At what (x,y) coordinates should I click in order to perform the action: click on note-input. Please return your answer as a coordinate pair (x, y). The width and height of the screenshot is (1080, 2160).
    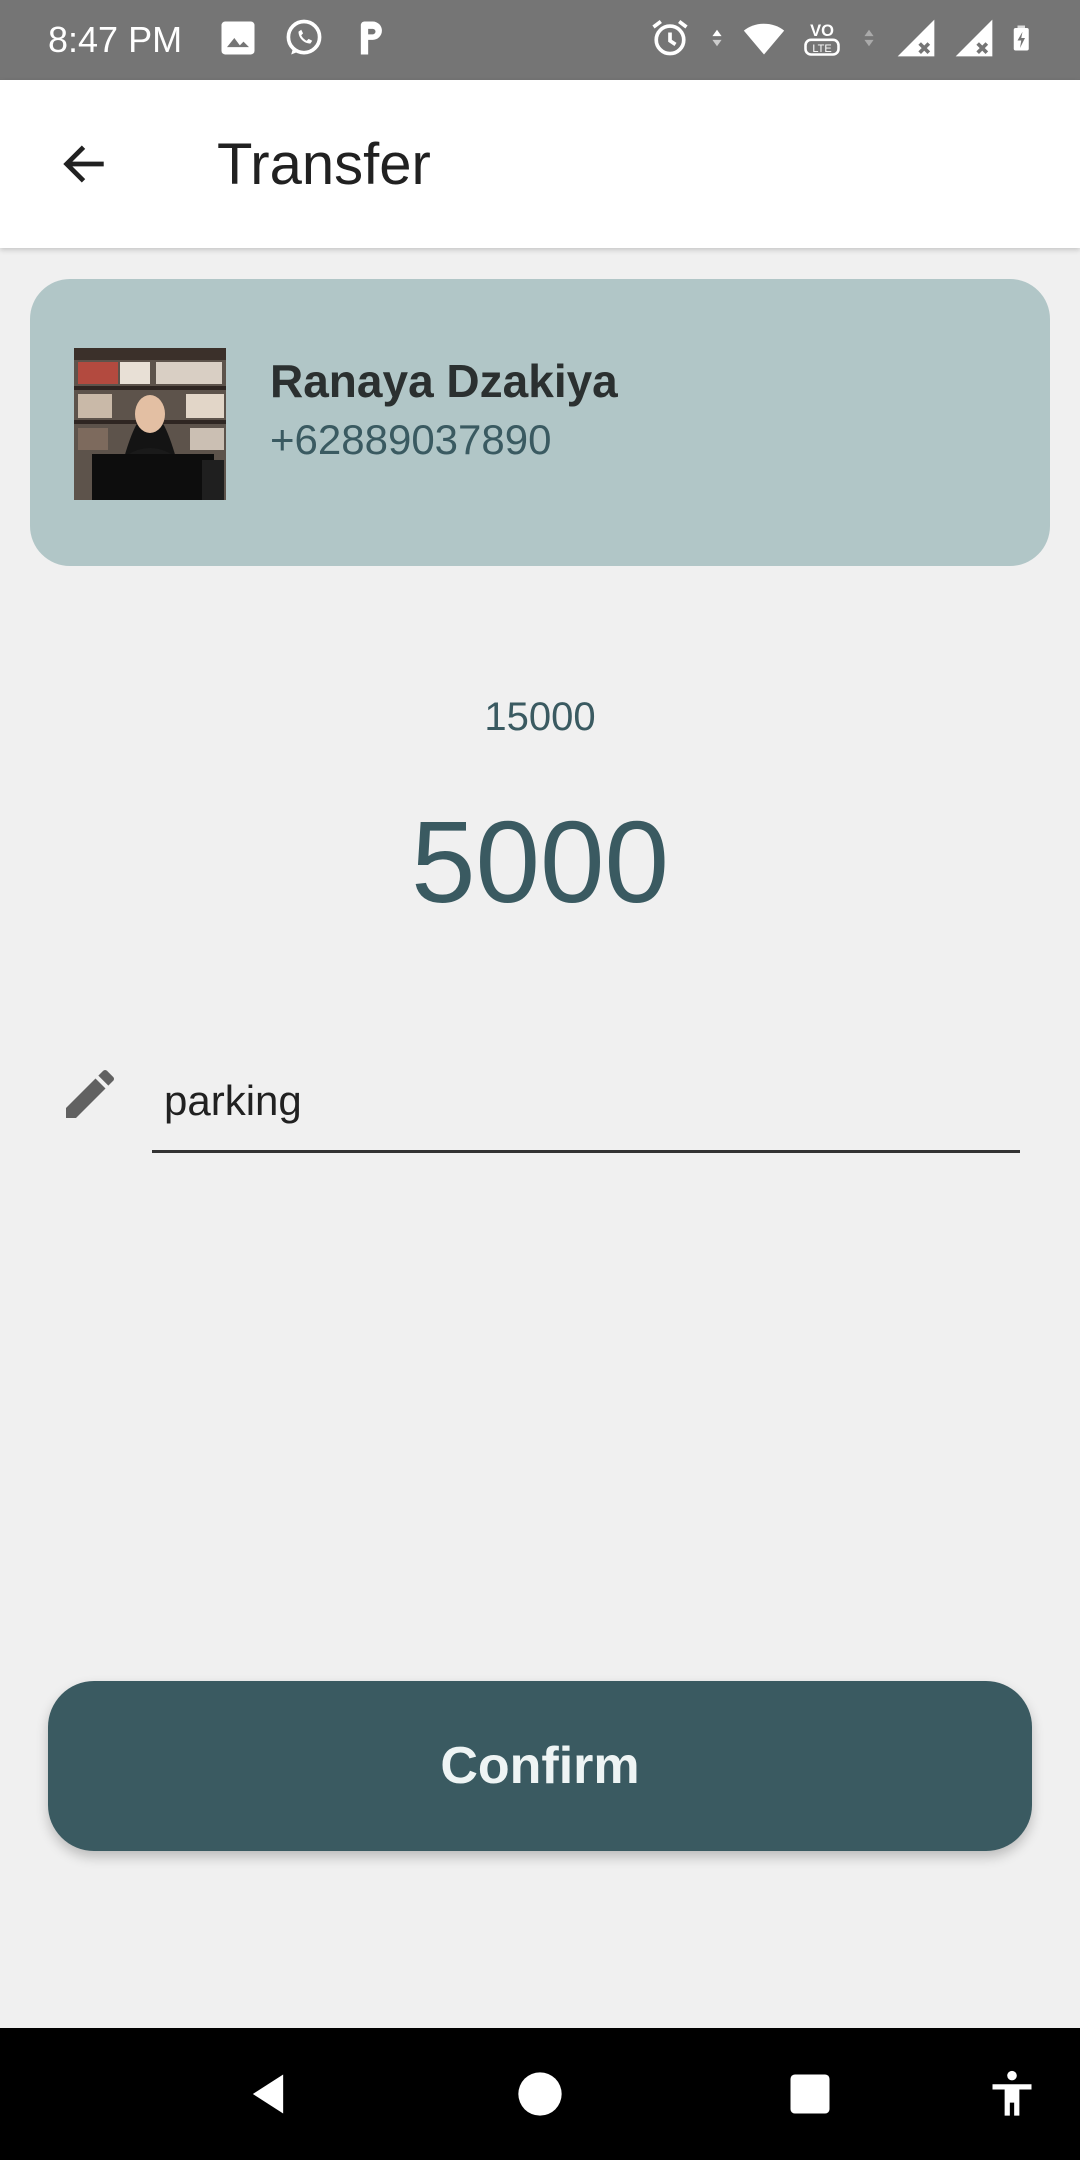
    Looking at the image, I should click on (584, 1101).